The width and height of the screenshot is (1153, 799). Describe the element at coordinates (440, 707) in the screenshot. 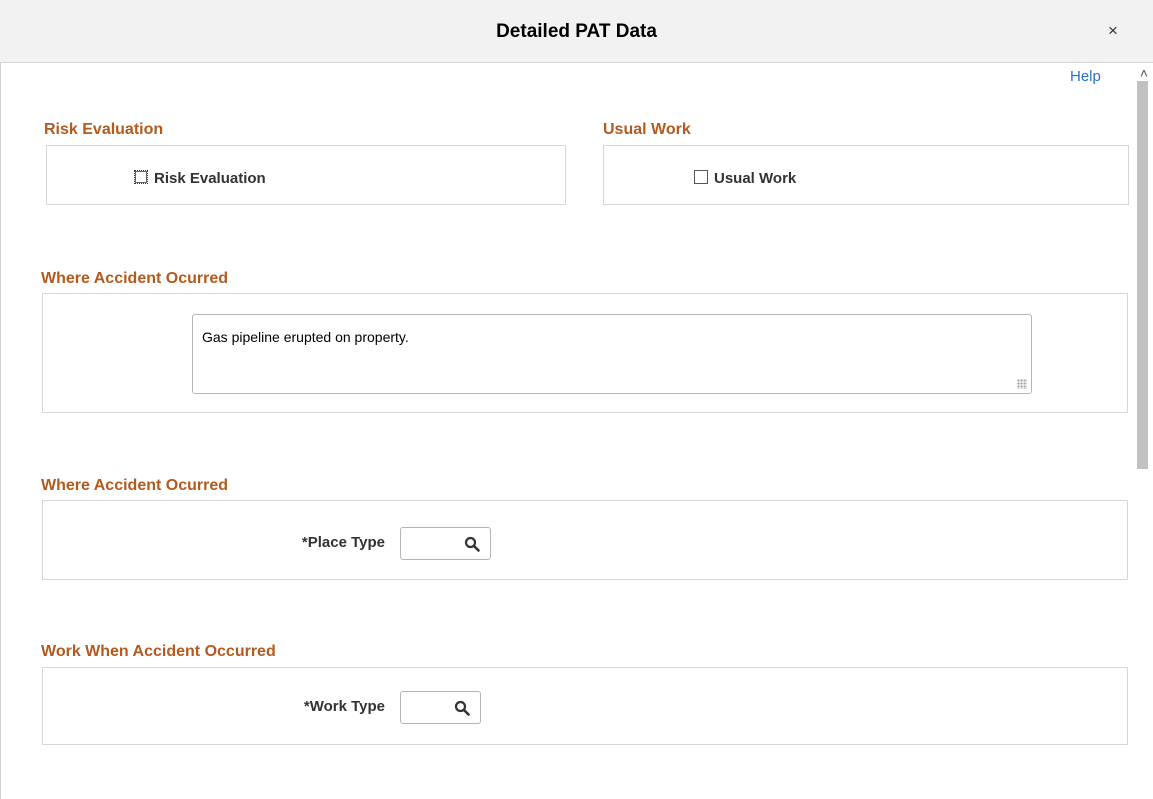

I see `work-type-input` at that location.